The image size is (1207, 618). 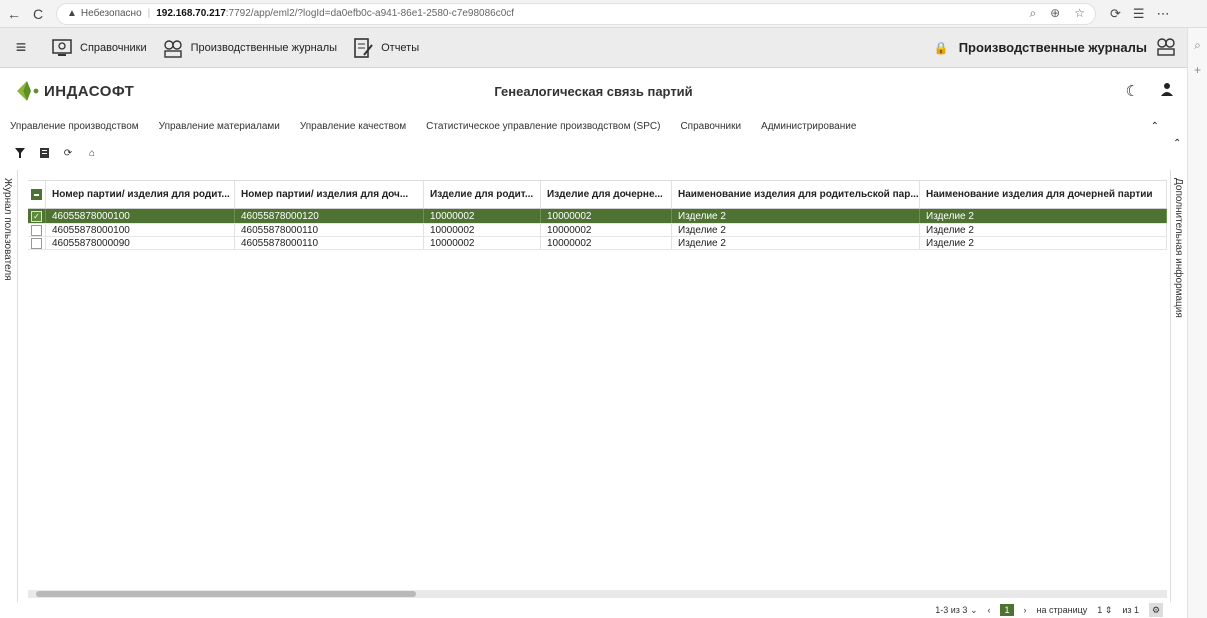 I want to click on range-label: 1-3 из 3, so click(x=951, y=609).